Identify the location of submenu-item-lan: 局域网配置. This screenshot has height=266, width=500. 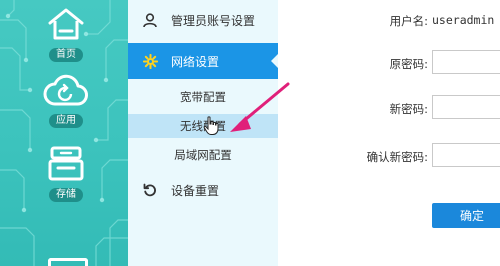
(203, 155).